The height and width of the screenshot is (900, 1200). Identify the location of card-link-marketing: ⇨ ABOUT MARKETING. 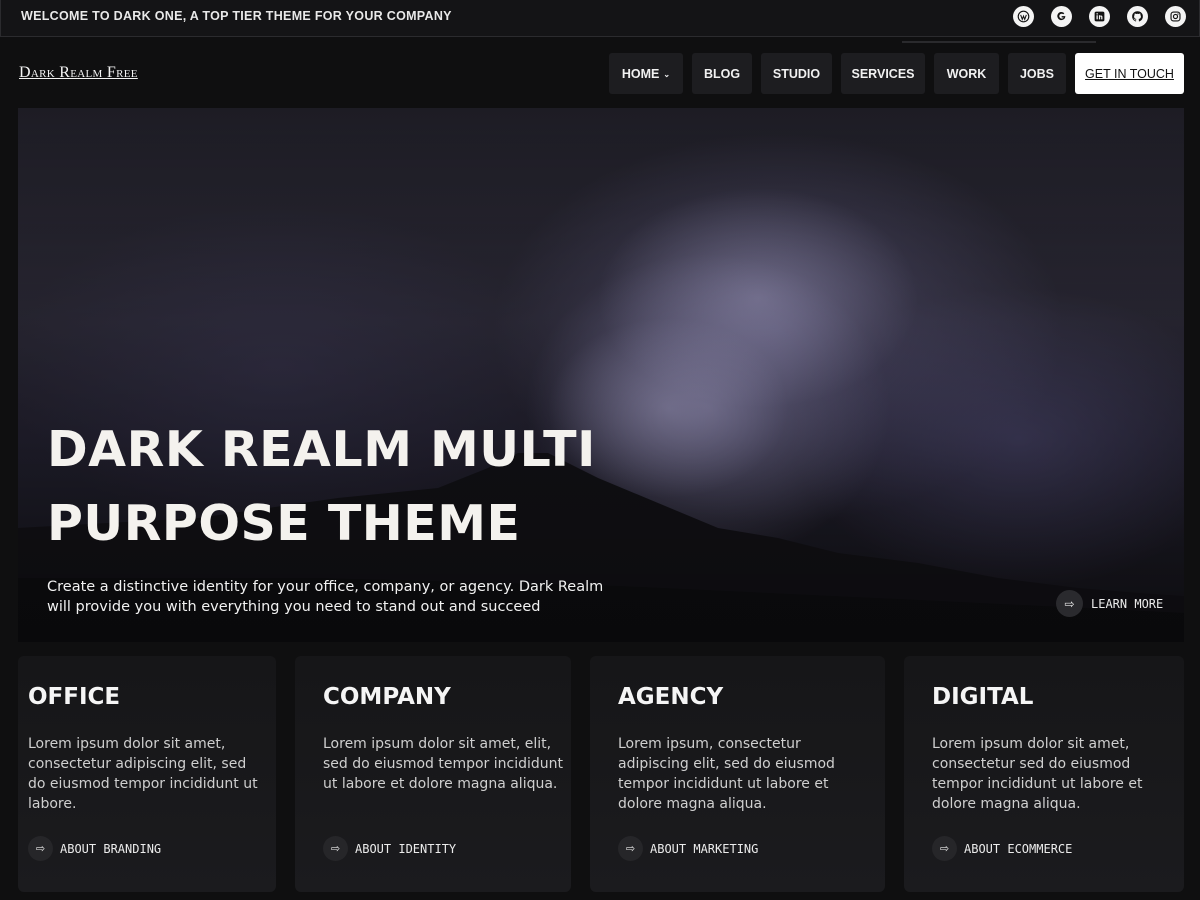
(688, 848).